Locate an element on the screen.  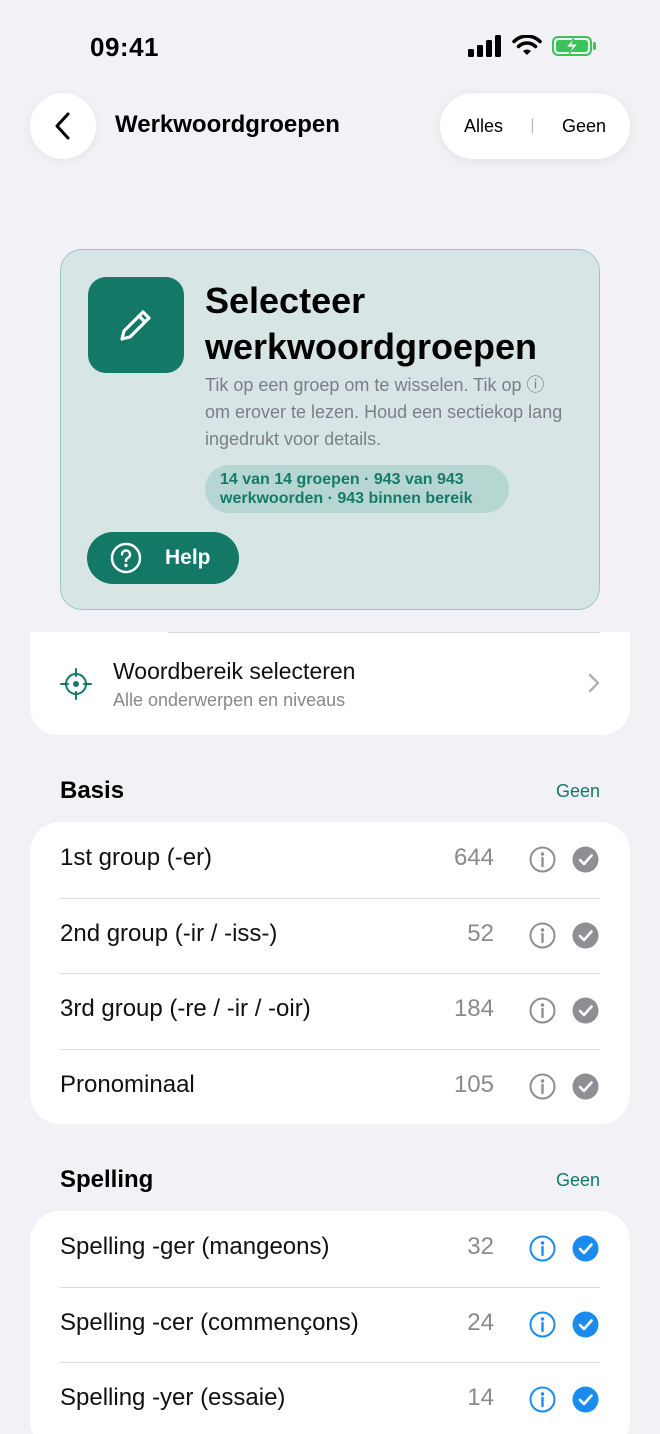
select-all-none-control: Alles | Geen is located at coordinates (535, 126).